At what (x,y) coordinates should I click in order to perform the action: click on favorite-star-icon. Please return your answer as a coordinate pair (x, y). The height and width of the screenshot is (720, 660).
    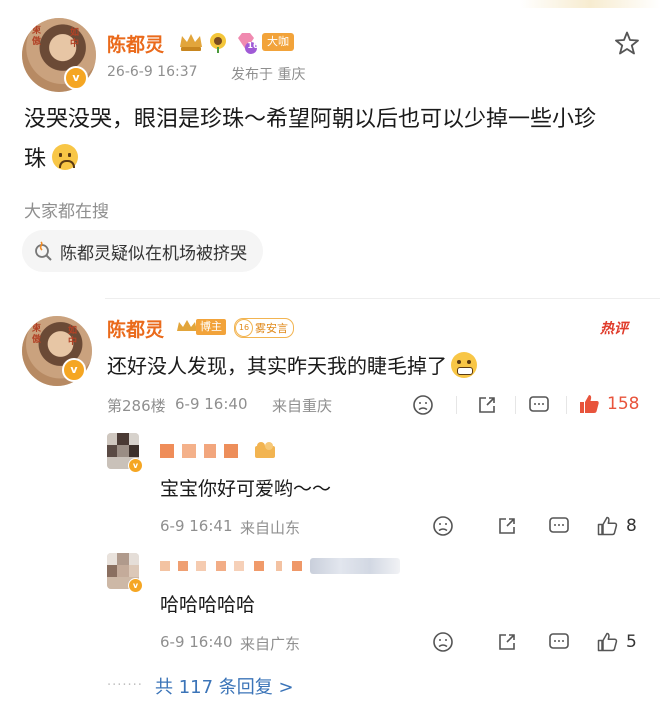
    Looking at the image, I should click on (627, 43).